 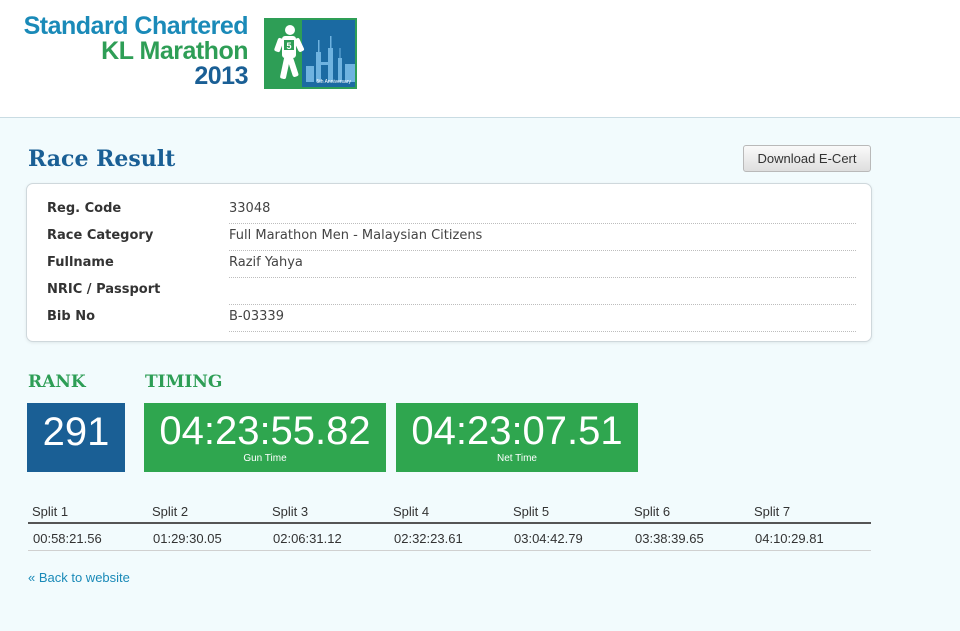 What do you see at coordinates (100, 235) in the screenshot?
I see `race-category-label: Race Category` at bounding box center [100, 235].